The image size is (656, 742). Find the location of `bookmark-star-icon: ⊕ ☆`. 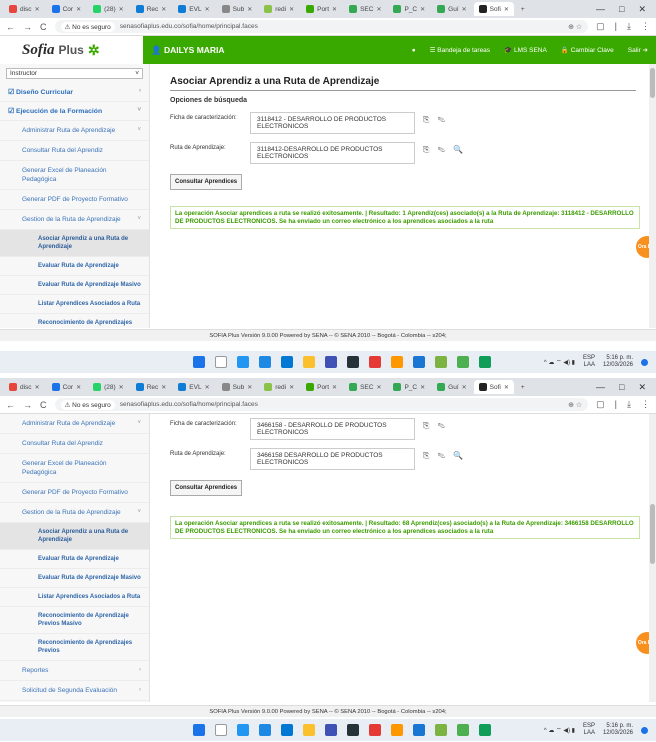

bookmark-star-icon: ⊕ ☆ is located at coordinates (575, 27).